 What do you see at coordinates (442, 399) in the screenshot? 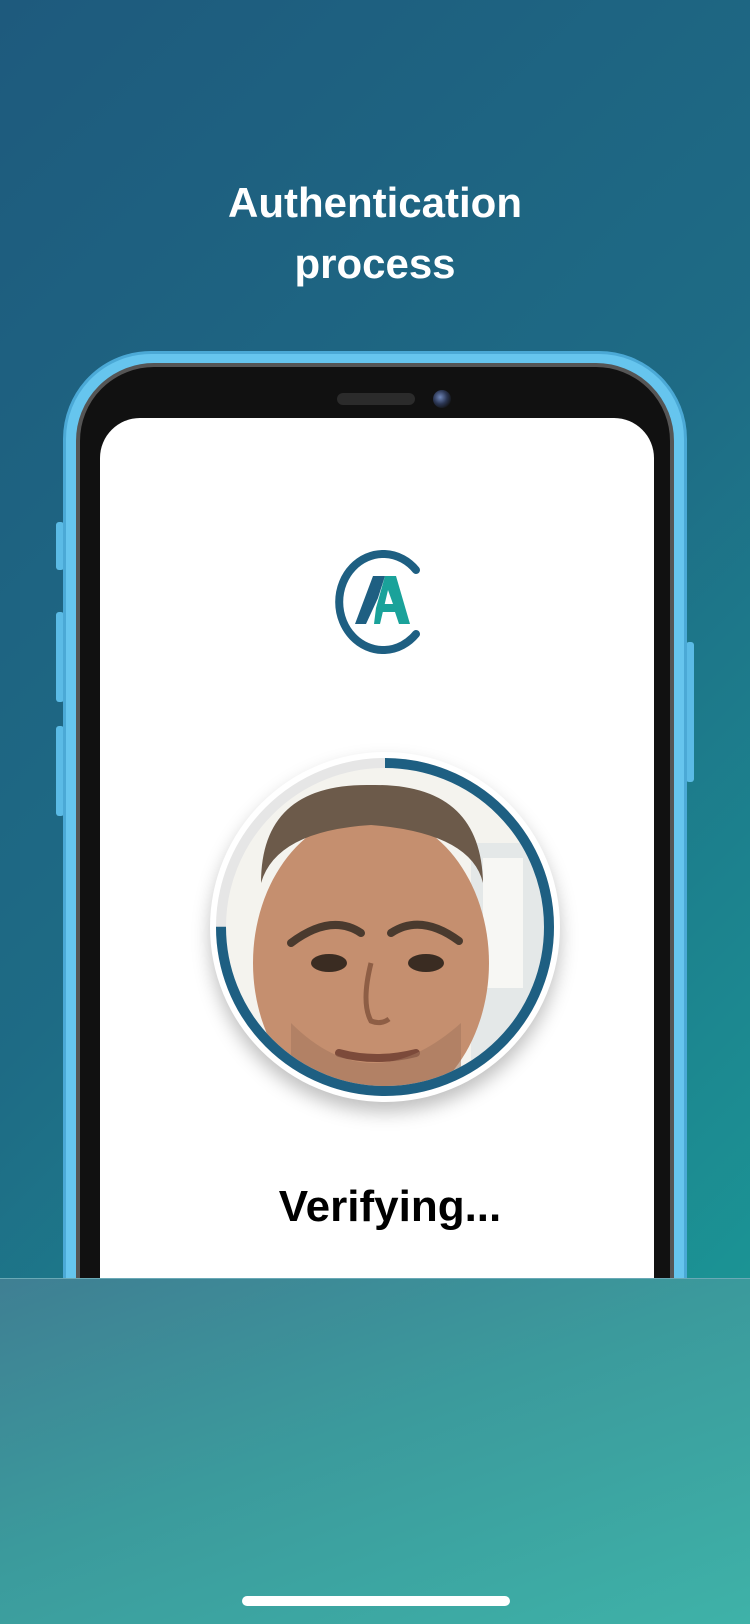
I see `phone-front-camera-icon` at bounding box center [442, 399].